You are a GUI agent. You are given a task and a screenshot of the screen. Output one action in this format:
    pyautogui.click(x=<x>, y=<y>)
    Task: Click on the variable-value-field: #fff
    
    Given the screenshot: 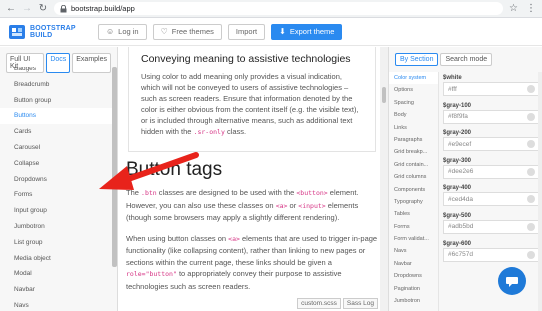 What is the action you would take?
    pyautogui.click(x=491, y=89)
    